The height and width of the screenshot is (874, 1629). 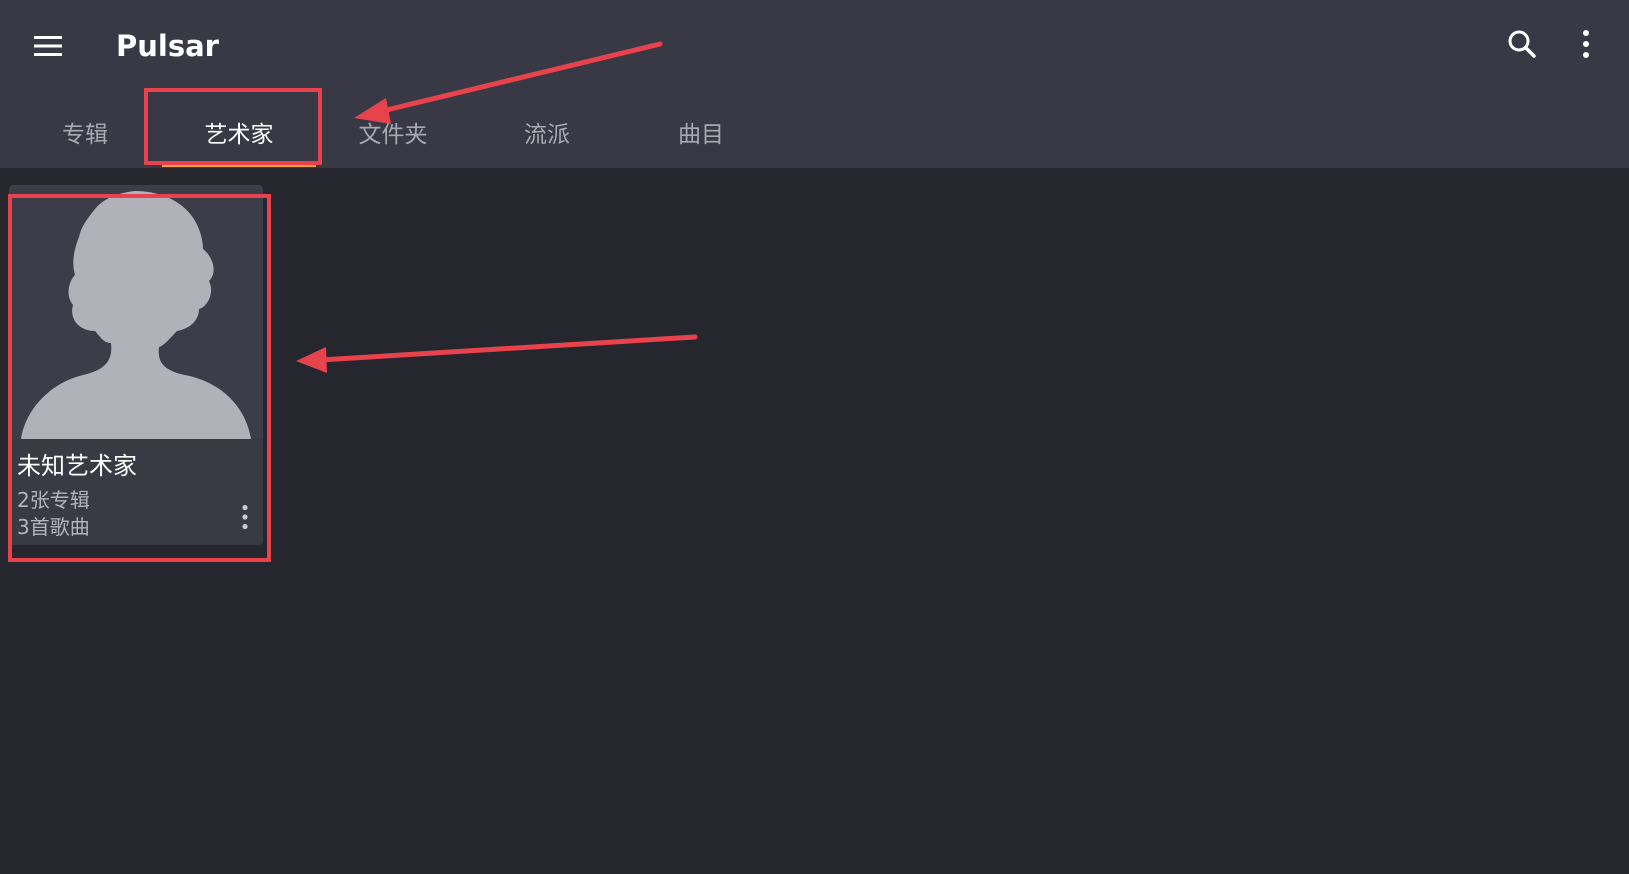 What do you see at coordinates (77, 466) in the screenshot?
I see `artist-name: 未知艺术家` at bounding box center [77, 466].